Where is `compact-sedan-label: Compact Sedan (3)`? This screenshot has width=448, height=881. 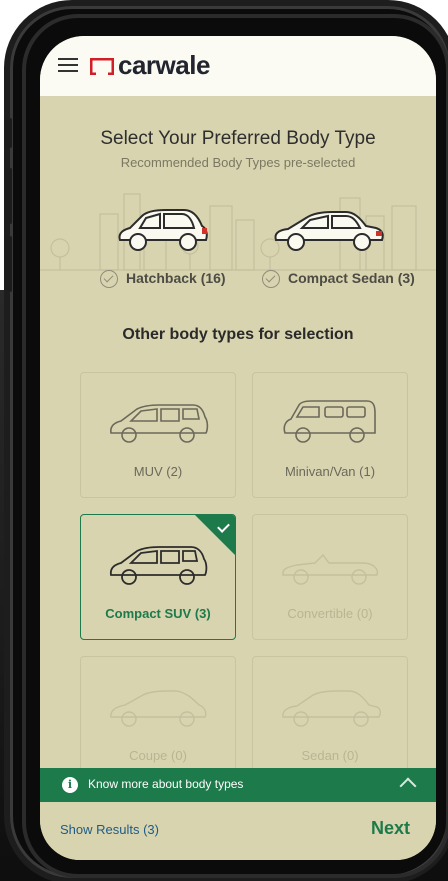 compact-sedan-label: Compact Sedan (3) is located at coordinates (351, 278).